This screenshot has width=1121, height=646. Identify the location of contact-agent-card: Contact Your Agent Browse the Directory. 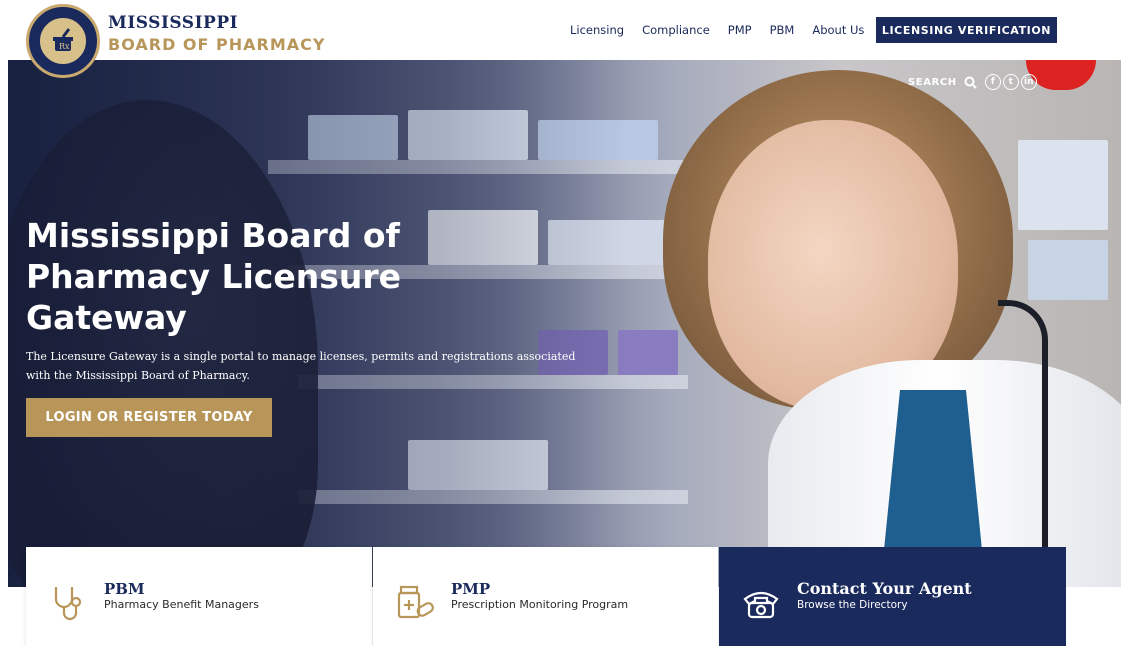
(892, 596).